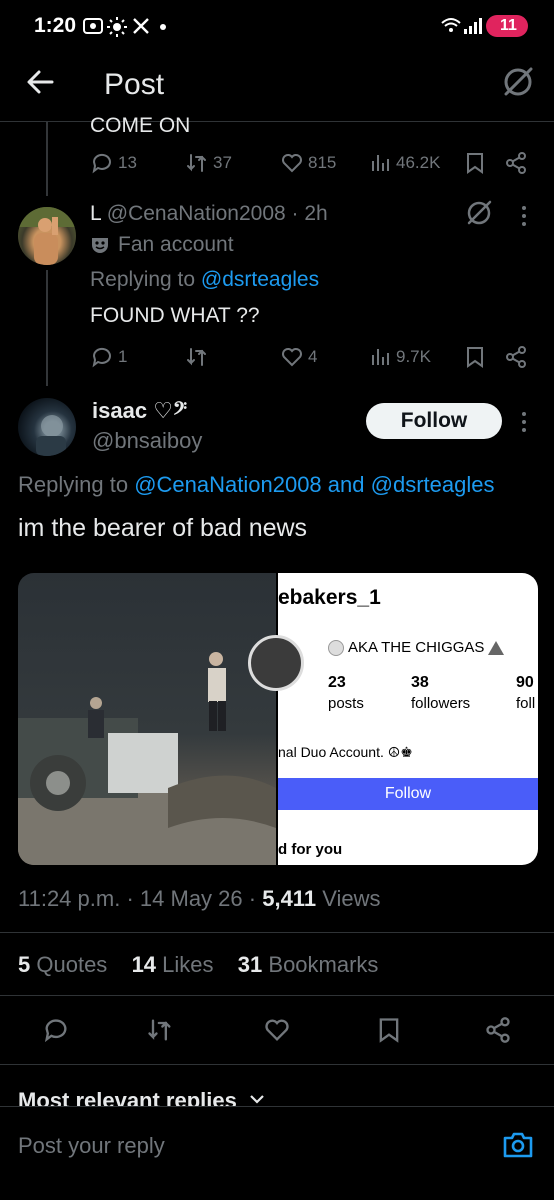 The height and width of the screenshot is (1200, 554). Describe the element at coordinates (507, 26) in the screenshot. I see `battery-indicator: 11` at that location.